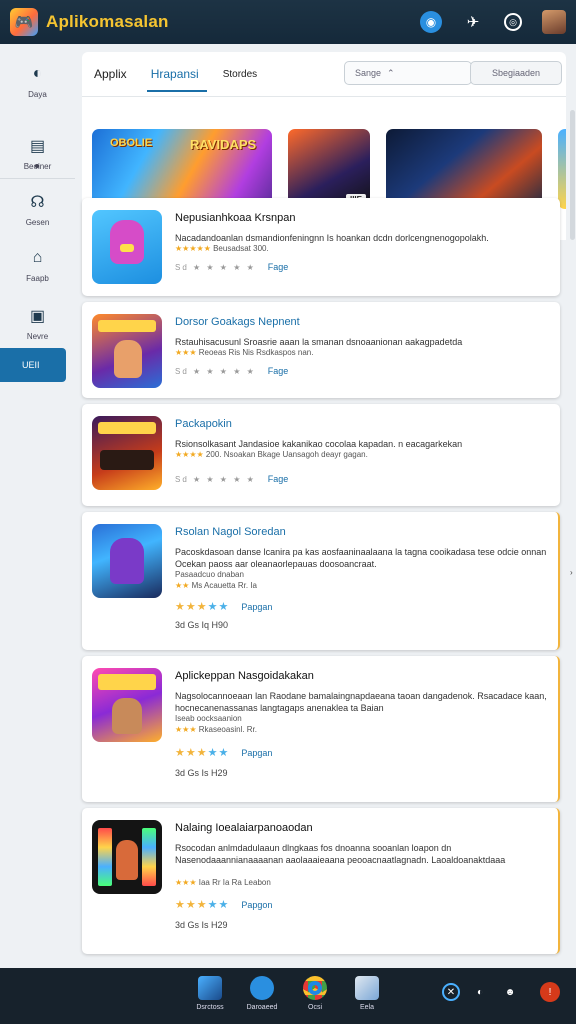 Image resolution: width=576 pixels, height=1024 pixels. What do you see at coordinates (510, 992) in the screenshot?
I see `gamepad-icon: ☻` at bounding box center [510, 992].